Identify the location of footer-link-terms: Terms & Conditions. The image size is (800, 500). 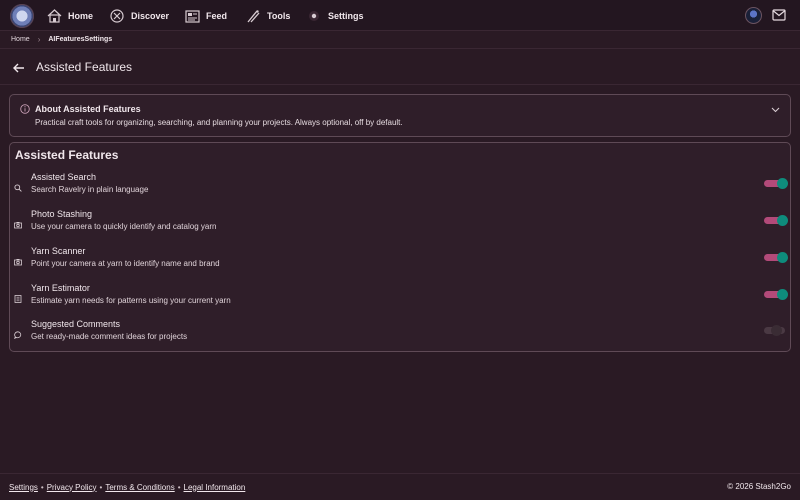
(139, 487).